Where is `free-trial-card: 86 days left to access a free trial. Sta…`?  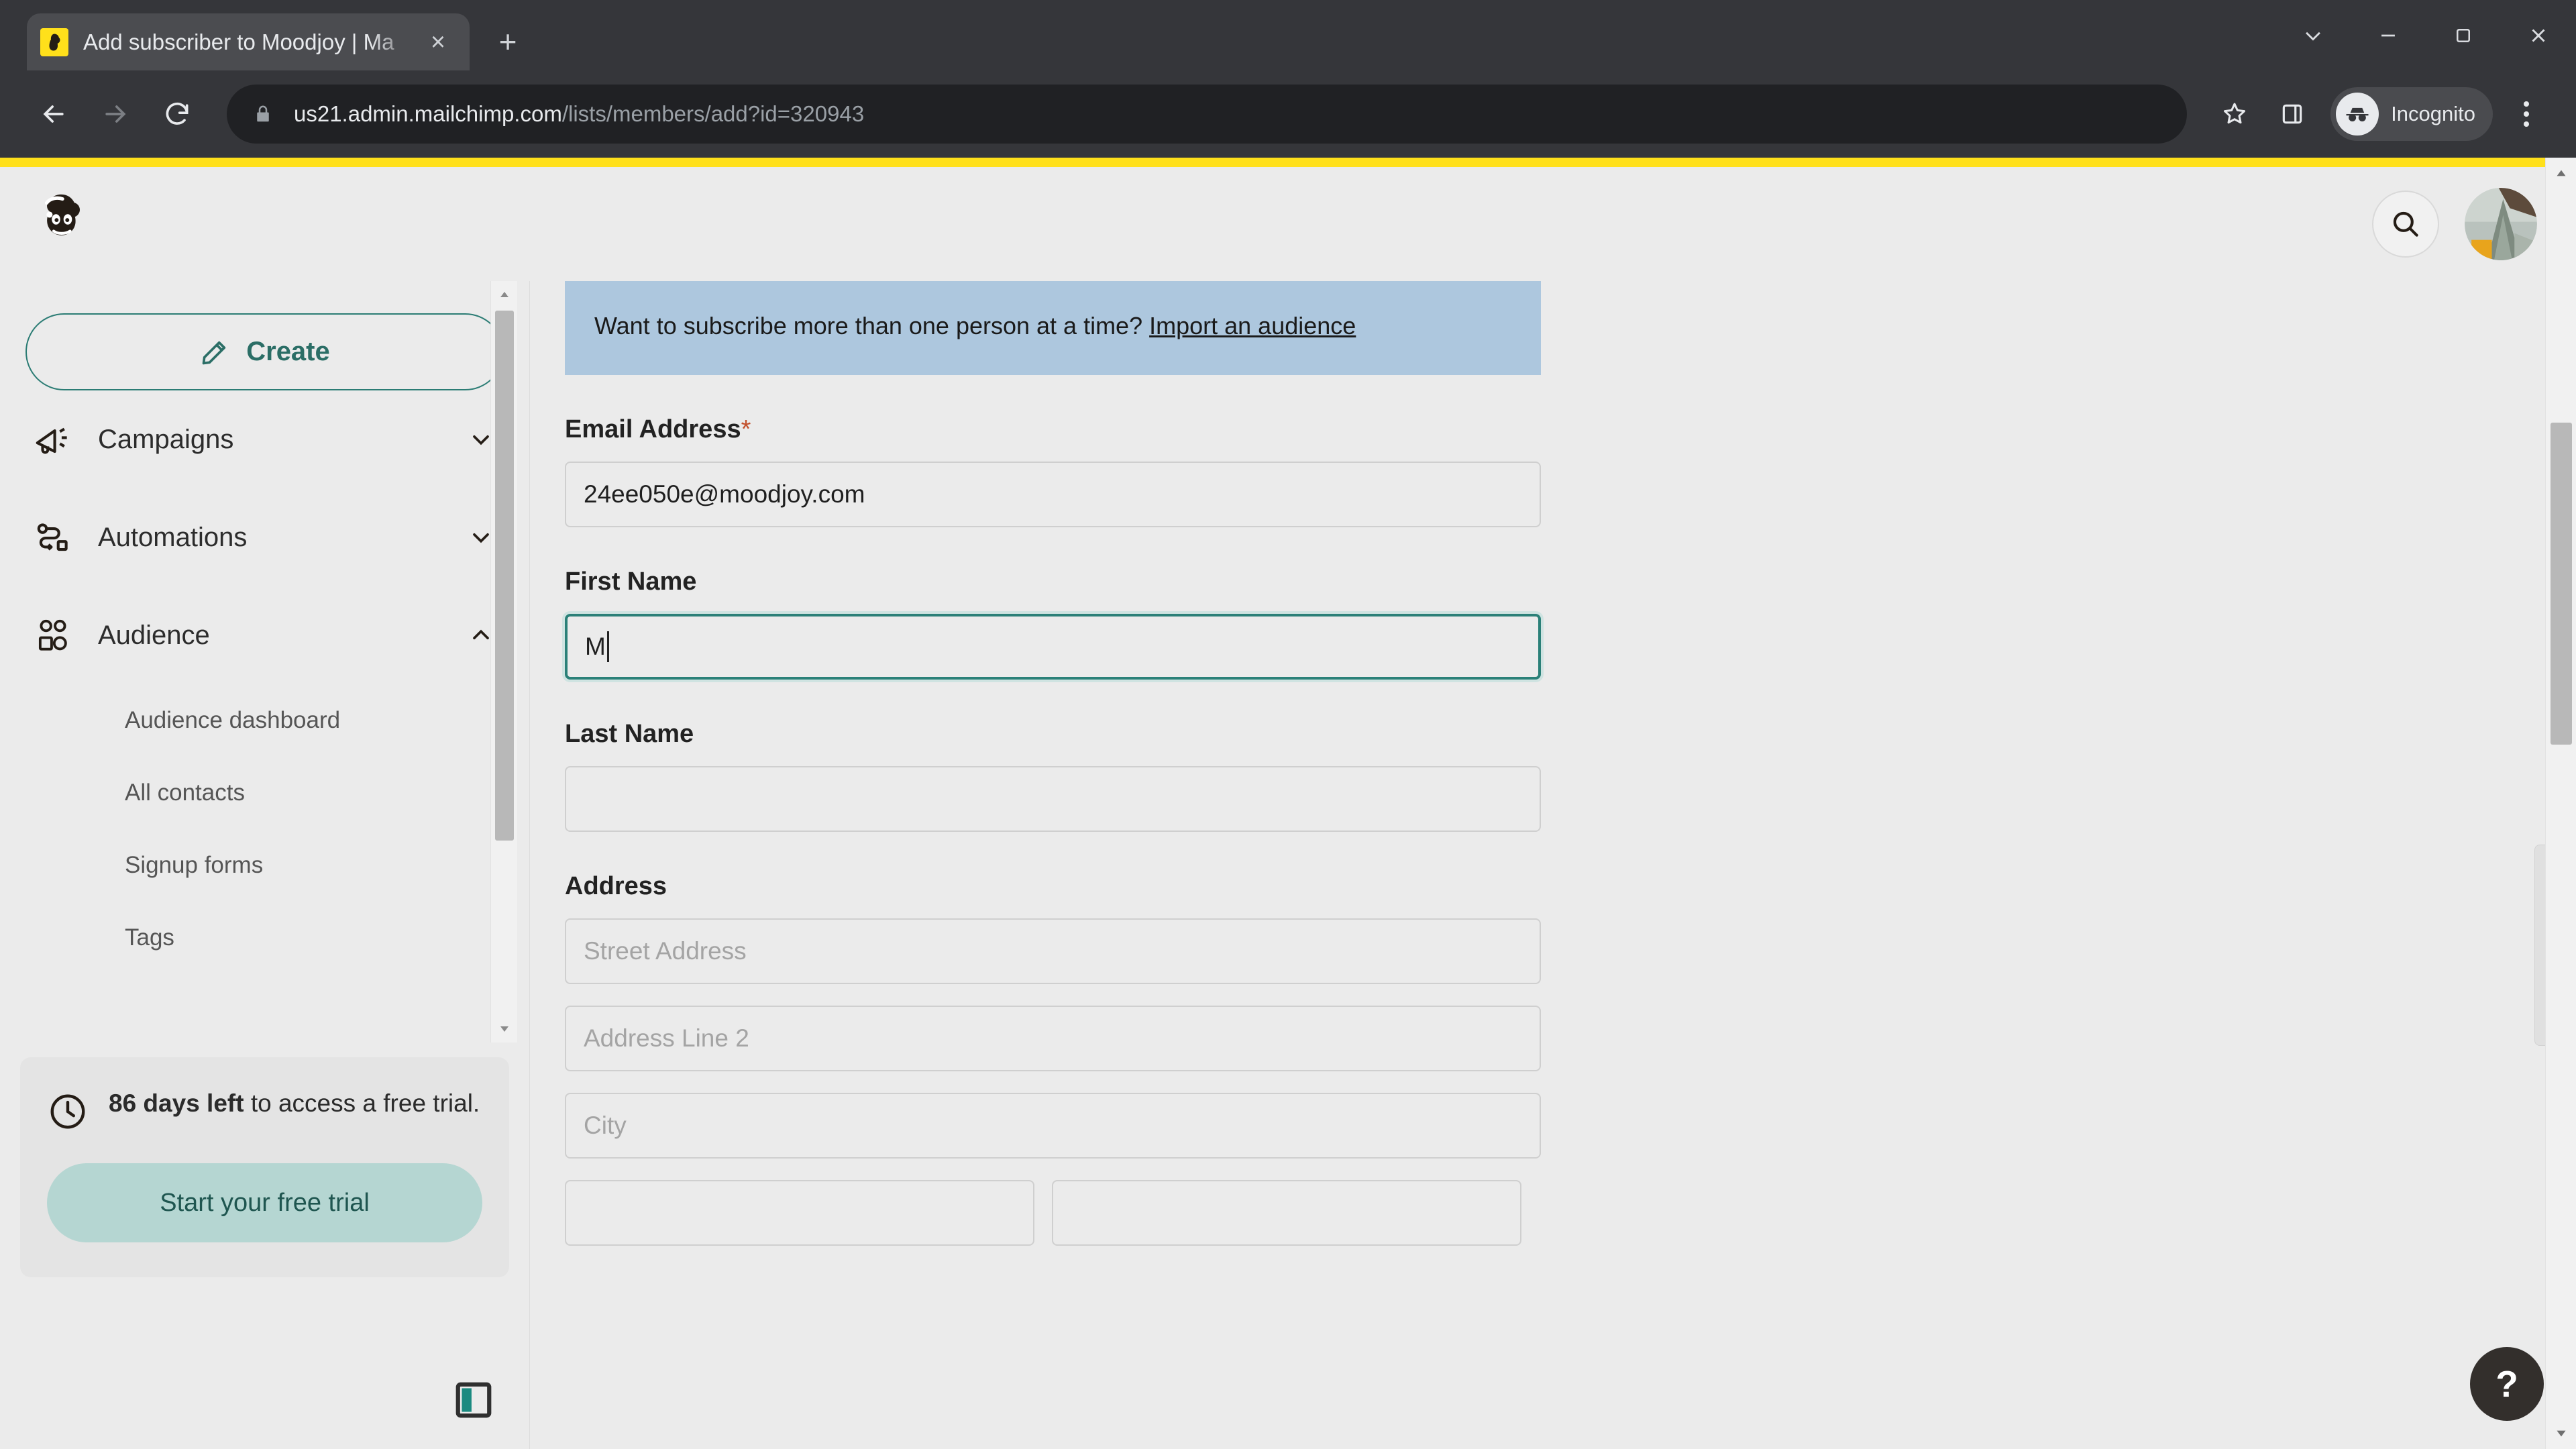
free-trial-card: 86 days left to access a free trial. Sta… is located at coordinates (264, 1167).